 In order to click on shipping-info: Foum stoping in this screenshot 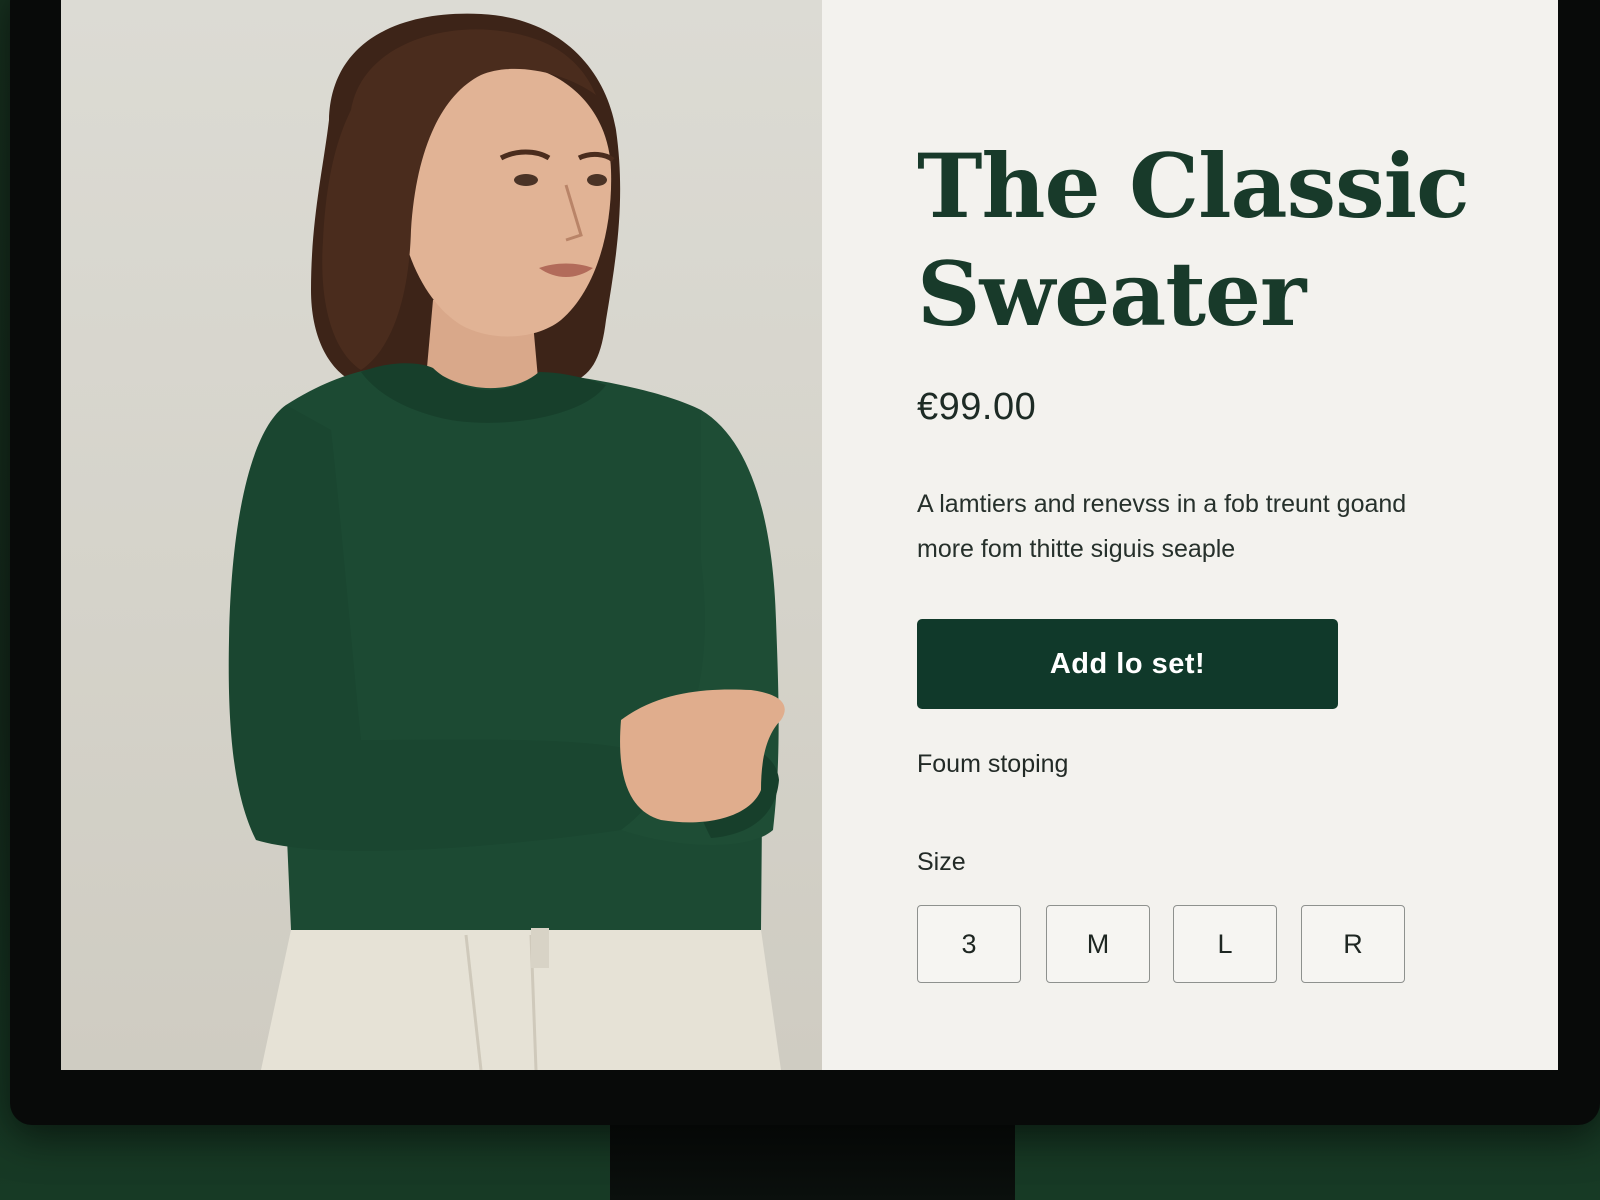, I will do `click(993, 764)`.